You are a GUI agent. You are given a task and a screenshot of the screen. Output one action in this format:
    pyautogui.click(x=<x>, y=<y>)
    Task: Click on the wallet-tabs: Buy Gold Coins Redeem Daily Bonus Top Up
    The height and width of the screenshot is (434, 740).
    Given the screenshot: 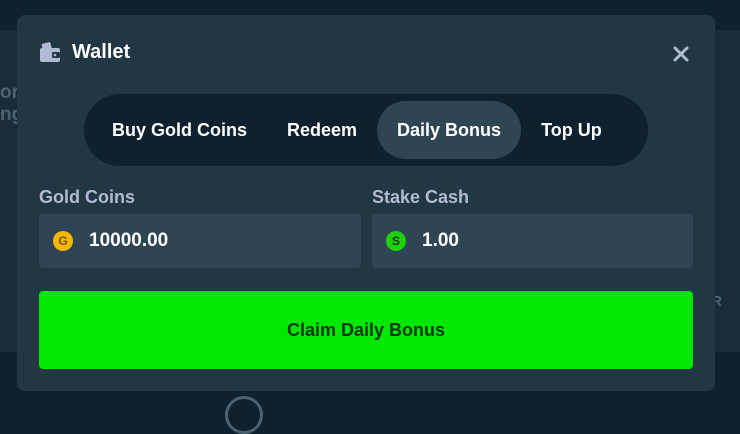 What is the action you would take?
    pyautogui.click(x=366, y=130)
    